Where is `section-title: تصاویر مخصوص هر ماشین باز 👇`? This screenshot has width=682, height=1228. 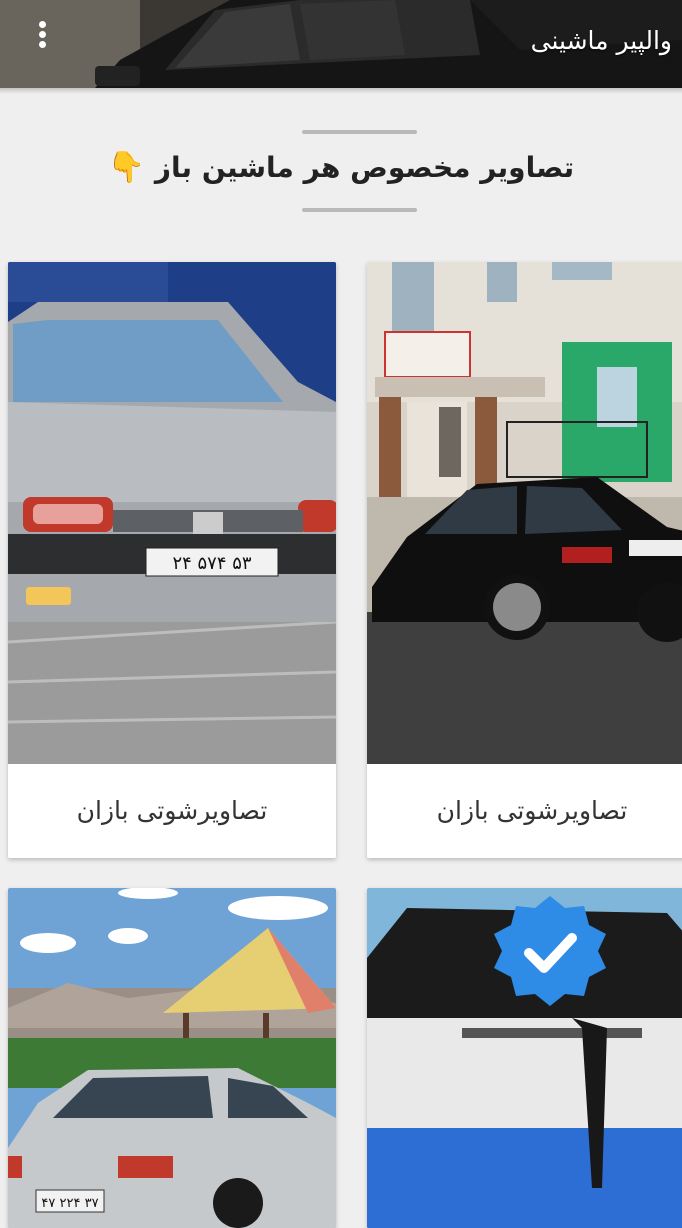 section-title: تصاویر مخصوص هر ماشین باز 👇 is located at coordinates (341, 167).